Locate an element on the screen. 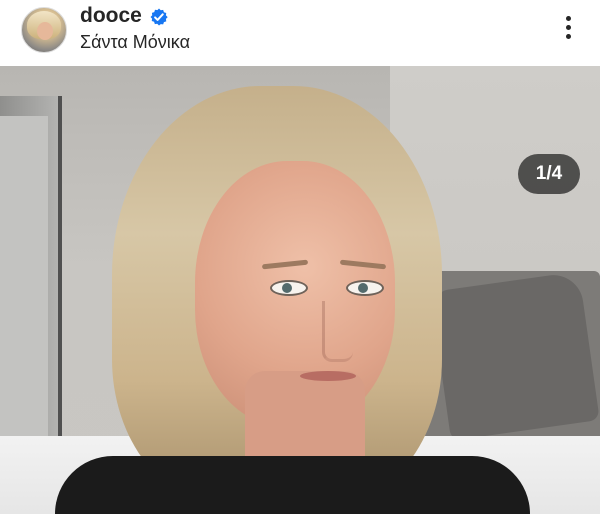 This screenshot has height=514, width=600. verified-badge-icon is located at coordinates (159, 17).